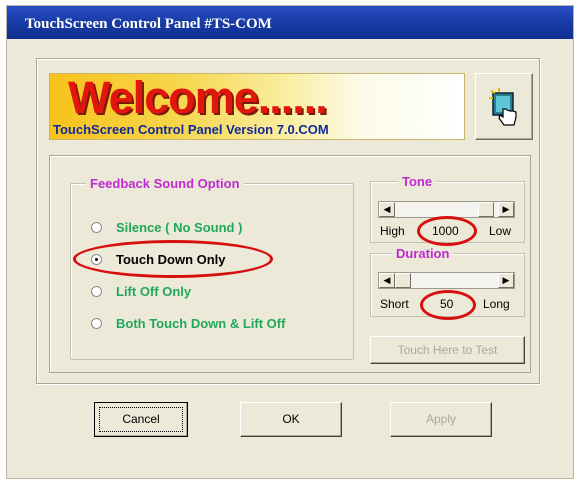 This screenshot has height=483, width=579. I want to click on duration-short-label: Short, so click(394, 304).